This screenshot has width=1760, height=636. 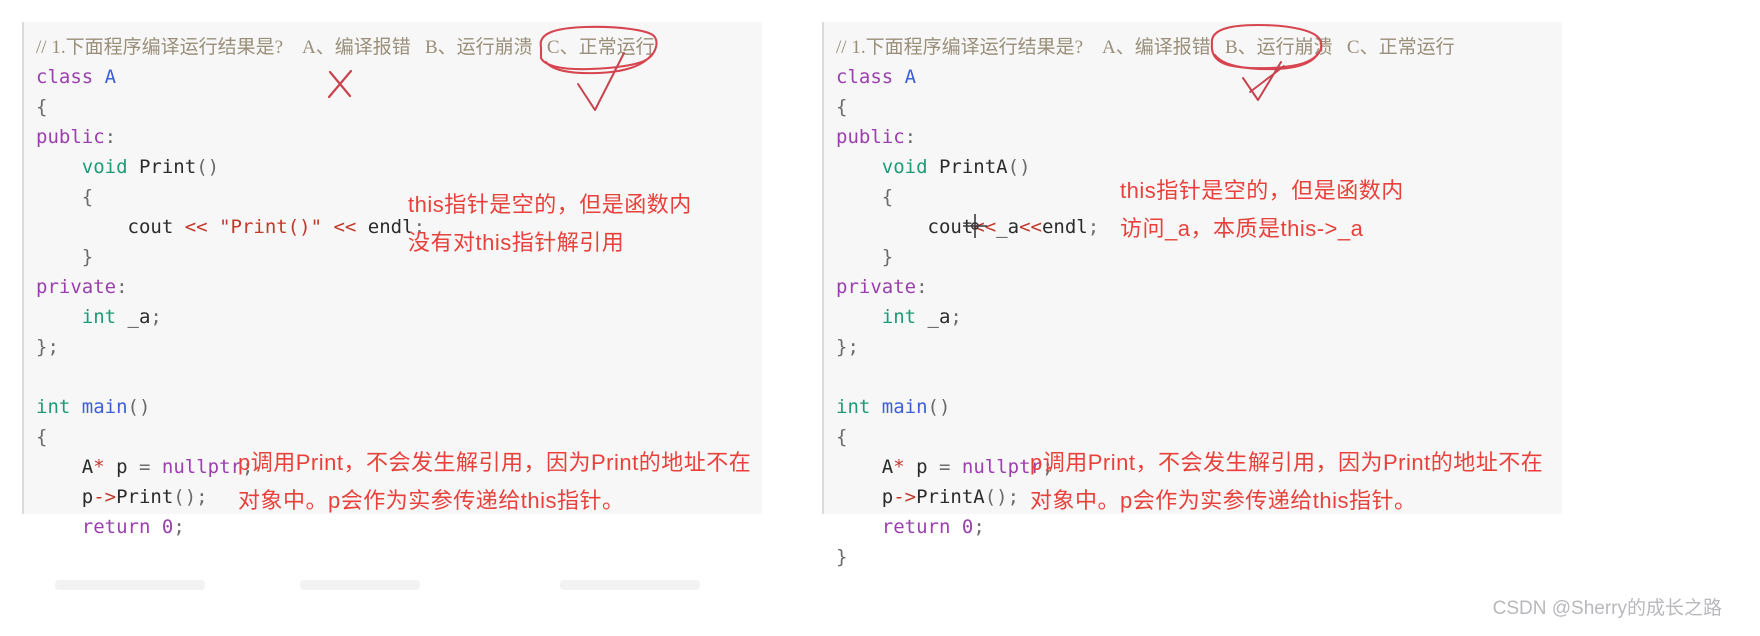 I want to click on code-token: nullptr, so click(x=201, y=467).